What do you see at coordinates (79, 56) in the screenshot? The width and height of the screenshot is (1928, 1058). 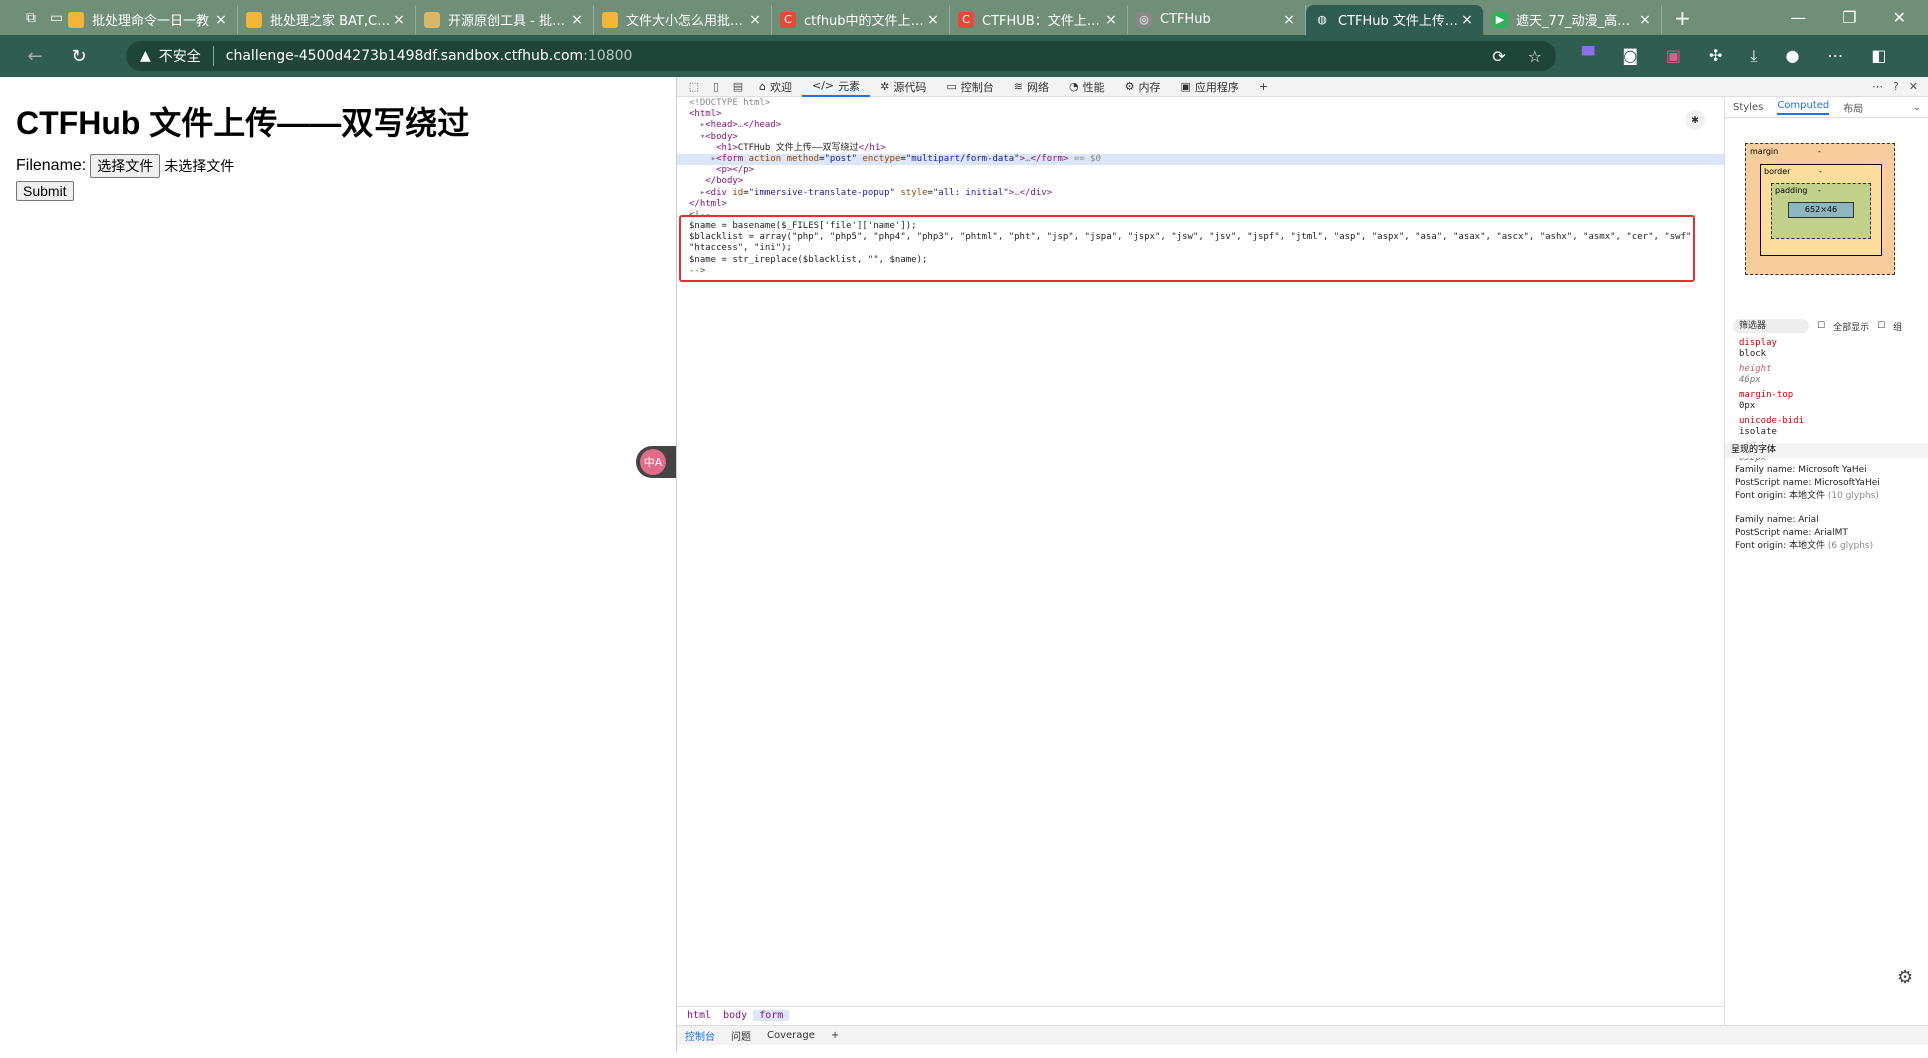 I see `reload-icon: ↻` at bounding box center [79, 56].